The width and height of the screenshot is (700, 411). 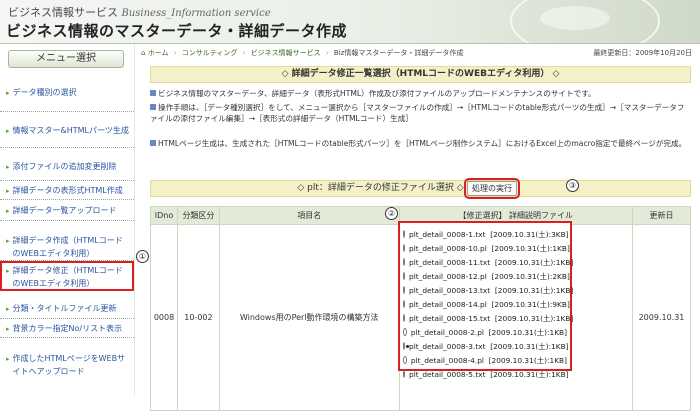 I want to click on last-updated: 最終更新日：2009年10月20日, so click(x=642, y=53).